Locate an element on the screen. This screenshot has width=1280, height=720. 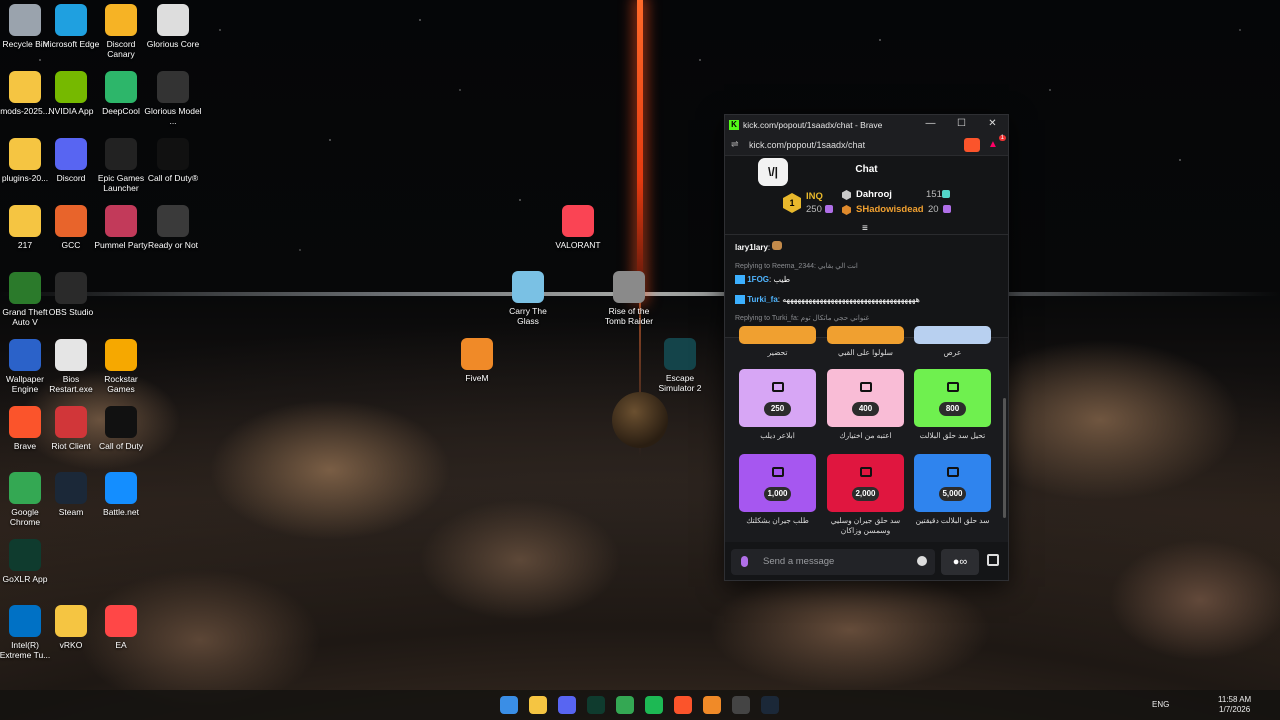
brave-rewards-icon: ▲ 1 is located at coordinates (997, 142).